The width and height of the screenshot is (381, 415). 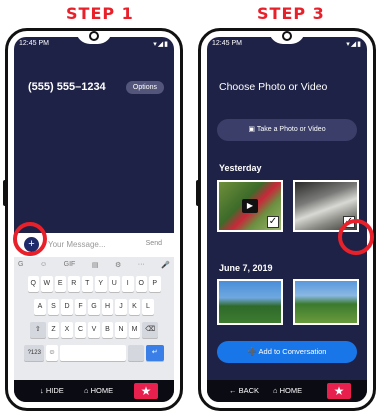 I want to click on enter-key: ↵, so click(x=154, y=353).